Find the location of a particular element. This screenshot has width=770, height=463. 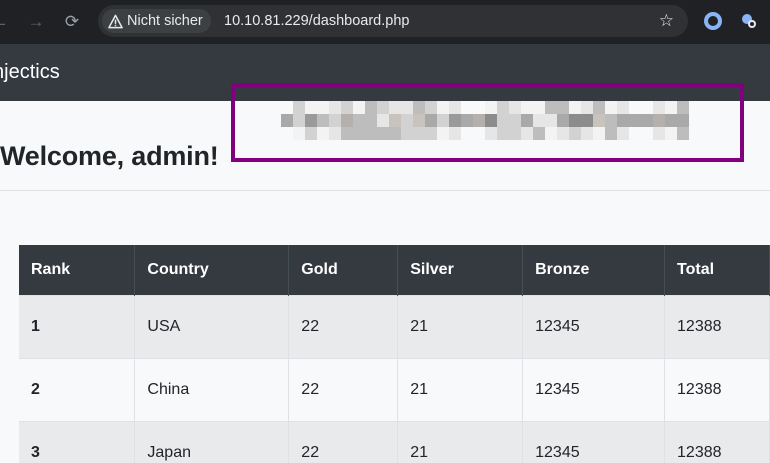

reload-icon: ⟳ is located at coordinates (72, 22).